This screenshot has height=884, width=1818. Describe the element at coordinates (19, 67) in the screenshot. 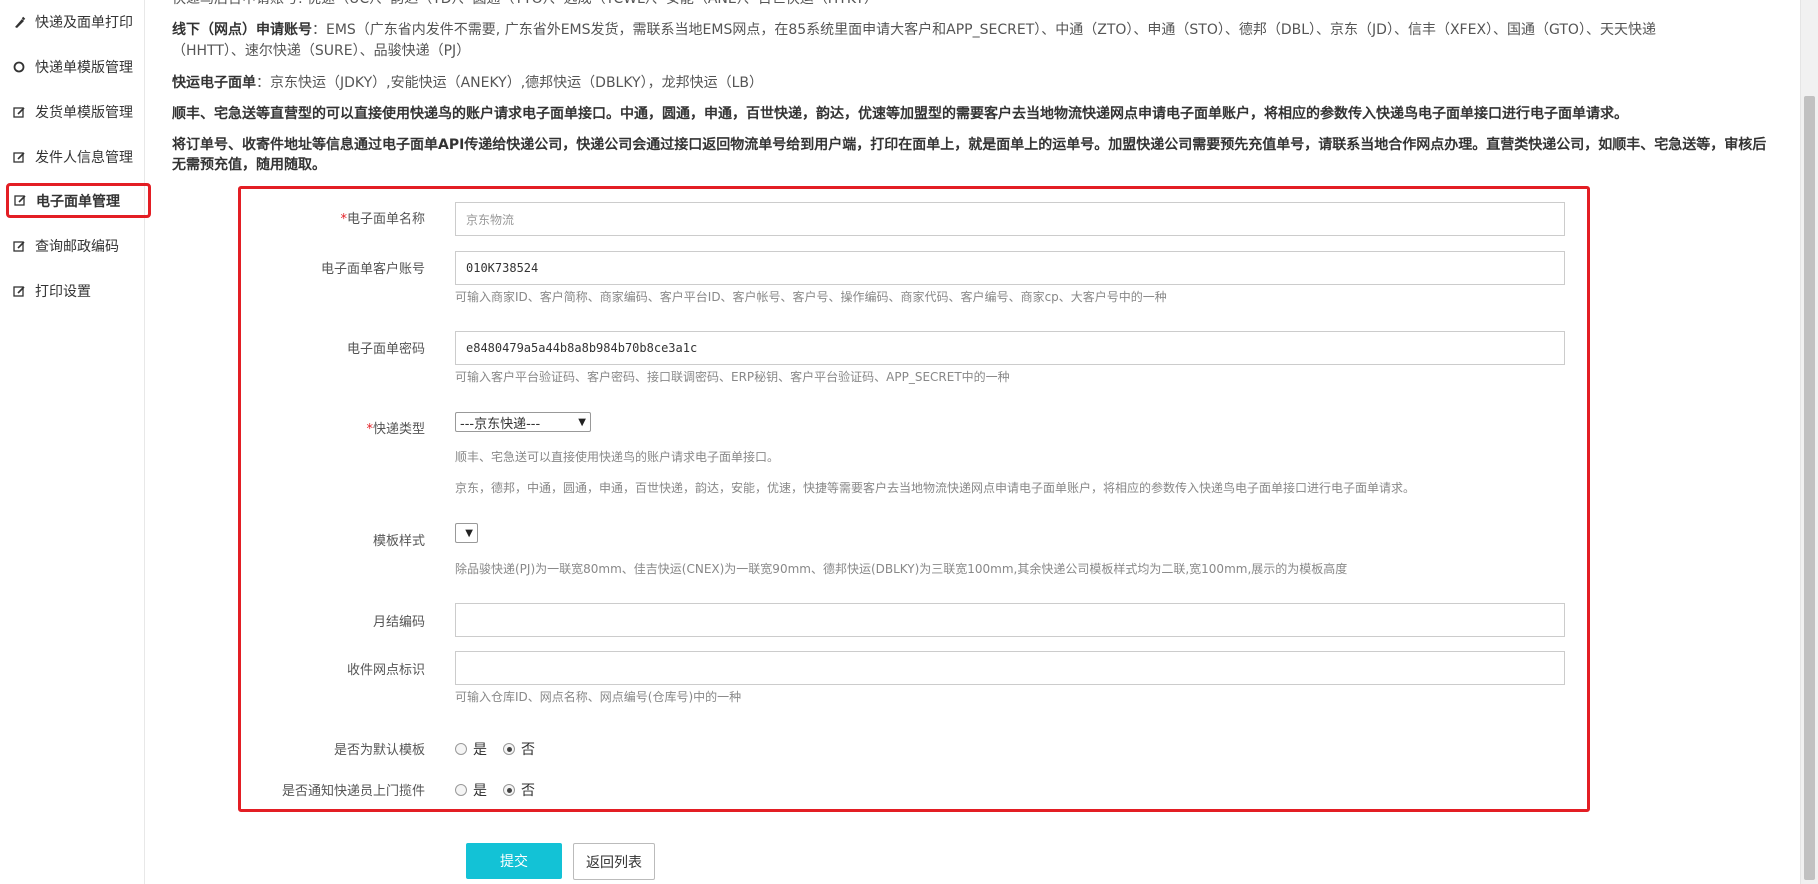

I see `circle-icon` at that location.